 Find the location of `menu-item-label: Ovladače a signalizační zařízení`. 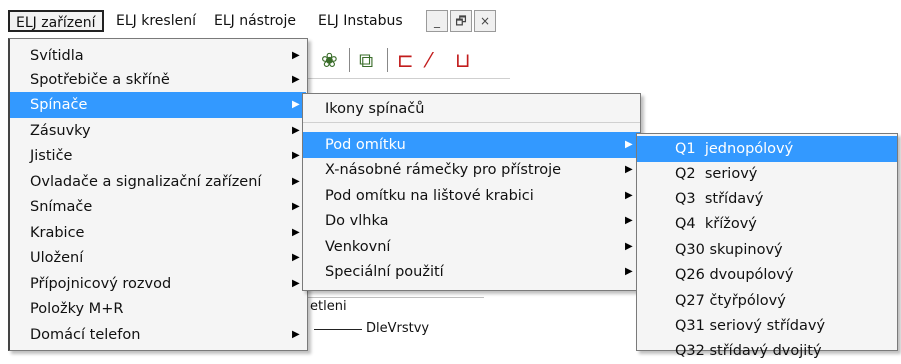

menu-item-label: Ovladače a signalizační zařízení is located at coordinates (146, 182).